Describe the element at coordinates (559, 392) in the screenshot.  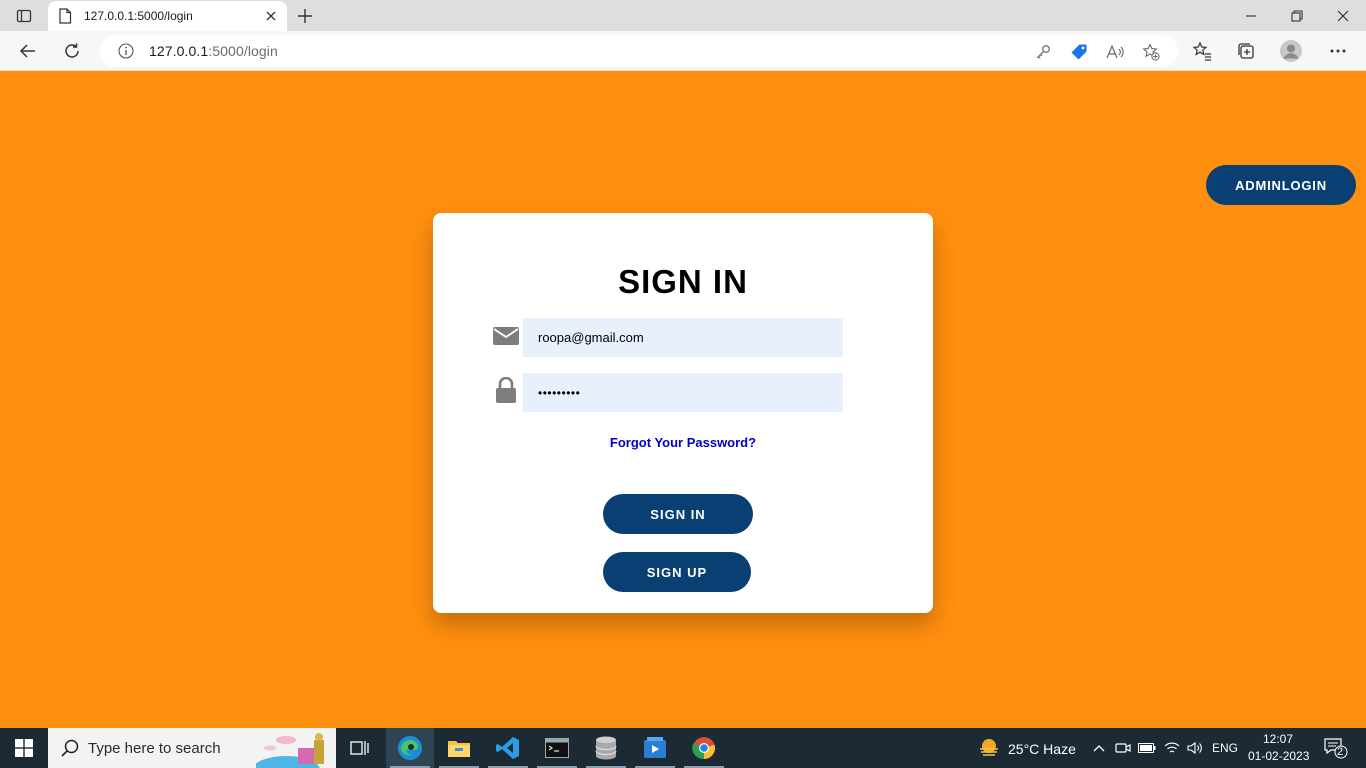
I see `password-value: •••••••••` at that location.